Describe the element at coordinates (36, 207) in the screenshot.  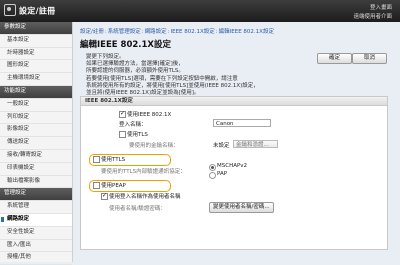
I see `sidebar-item-system: 系統管理` at that location.